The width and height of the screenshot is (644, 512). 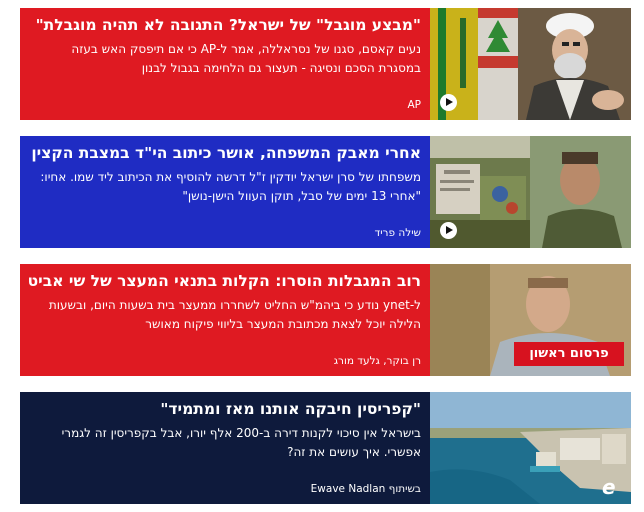 What do you see at coordinates (414, 105) in the screenshot?
I see `news-credit: AP` at bounding box center [414, 105].